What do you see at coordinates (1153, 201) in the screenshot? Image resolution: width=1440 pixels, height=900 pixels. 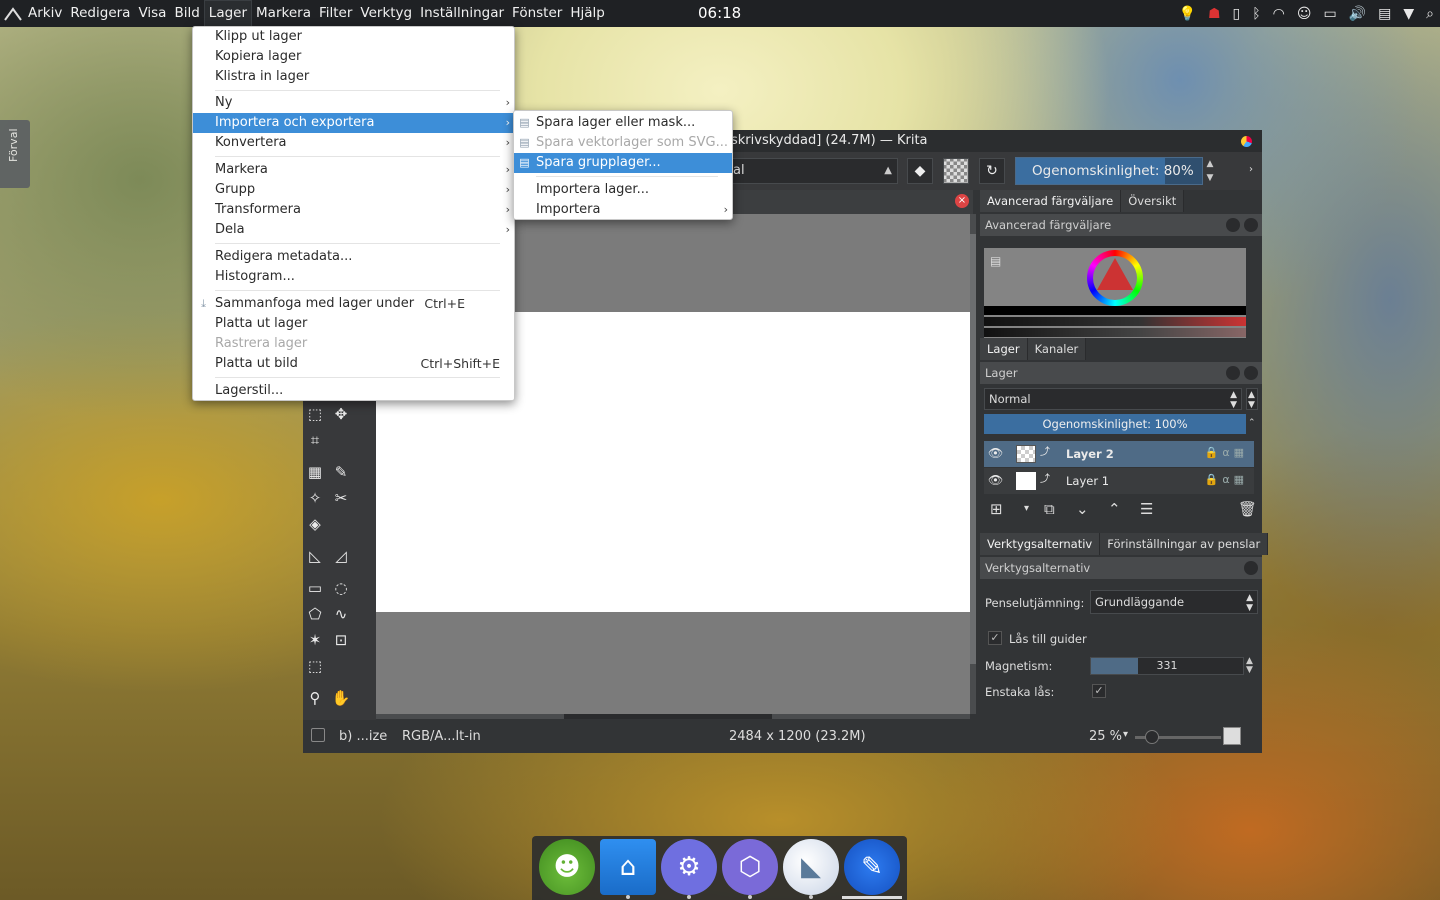 I see `tab-overview: Översikt` at bounding box center [1153, 201].